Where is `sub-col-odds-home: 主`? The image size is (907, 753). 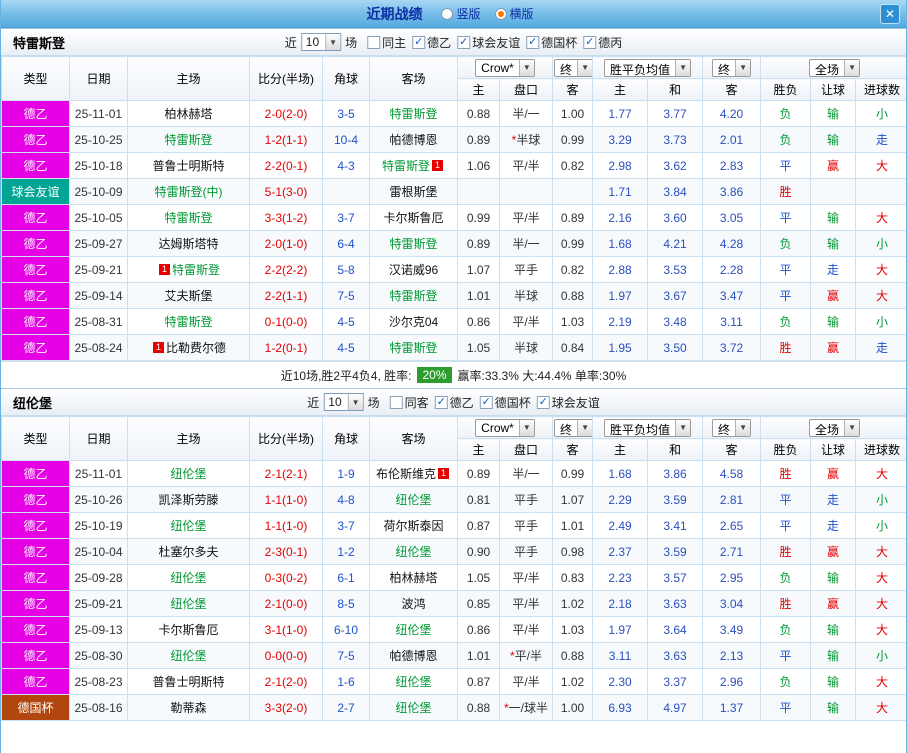
sub-col-odds-home: 主 is located at coordinates (478, 89).